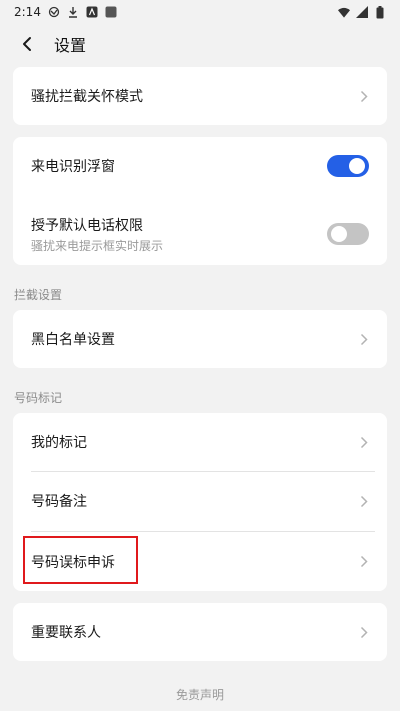  What do you see at coordinates (97, 245) in the screenshot?
I see `default-phone-permission-sub: 骚扰来电提示框实时展示` at bounding box center [97, 245].